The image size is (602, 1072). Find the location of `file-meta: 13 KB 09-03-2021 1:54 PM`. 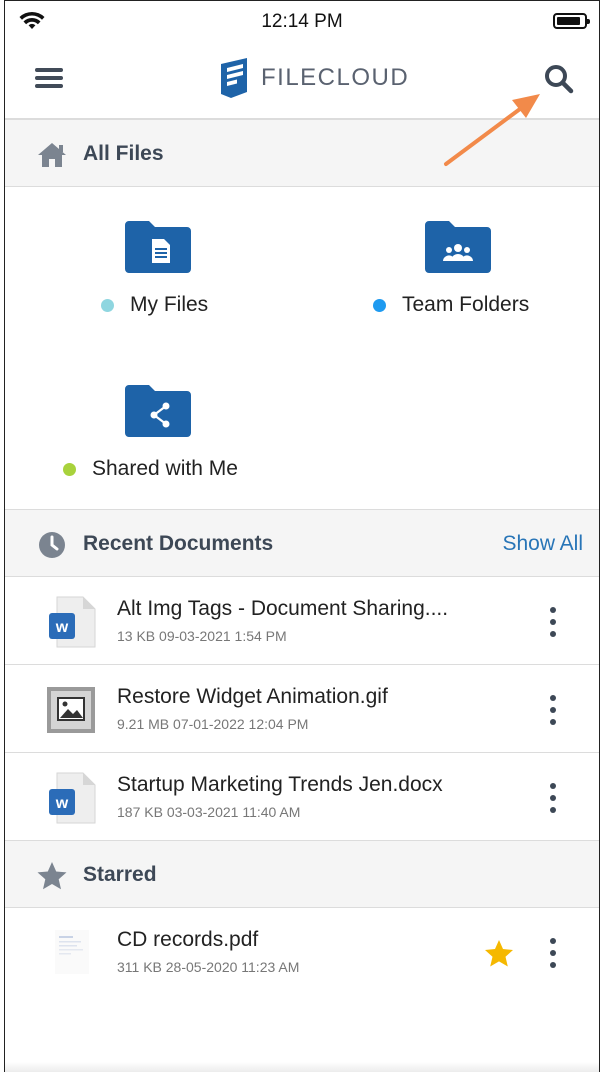

file-meta: 13 KB 09-03-2021 1:54 PM is located at coordinates (202, 636).